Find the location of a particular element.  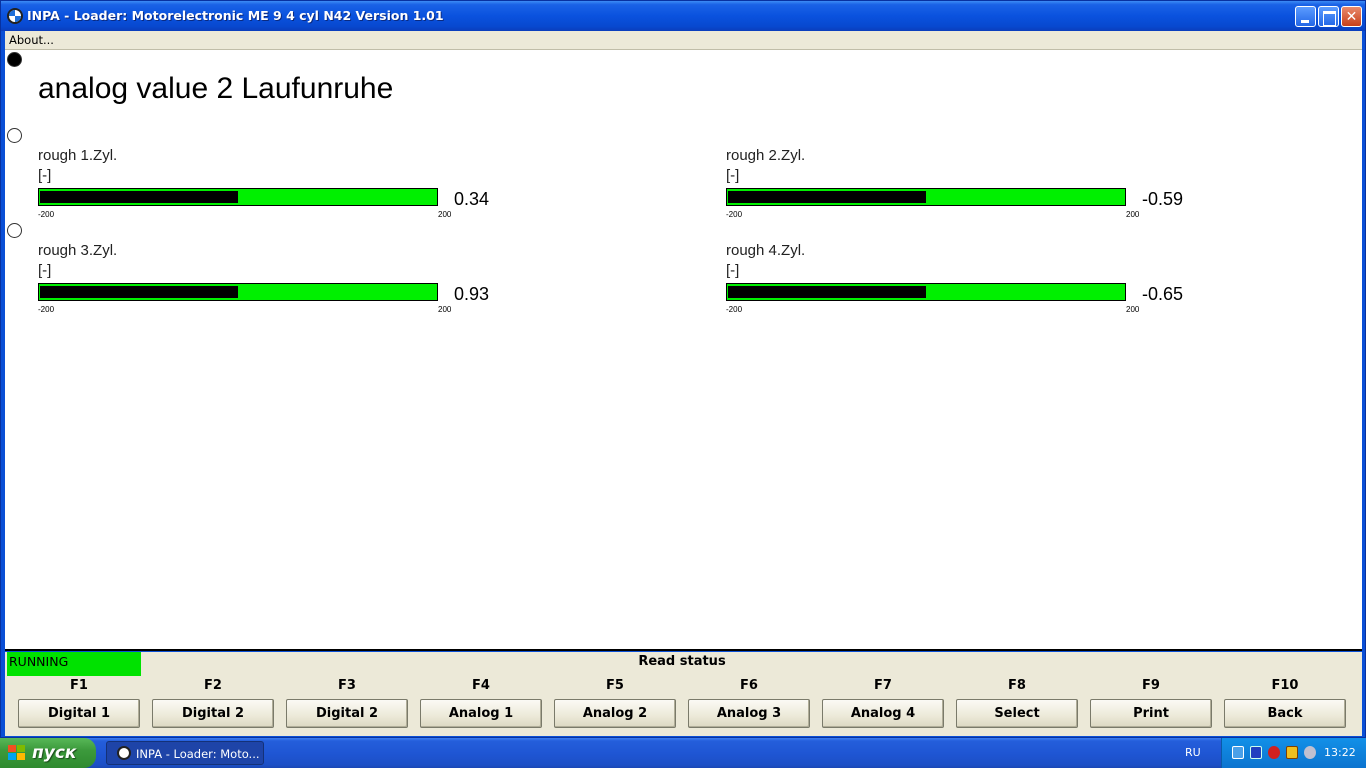

analog-2-button: Analog 2 is located at coordinates (615, 713).